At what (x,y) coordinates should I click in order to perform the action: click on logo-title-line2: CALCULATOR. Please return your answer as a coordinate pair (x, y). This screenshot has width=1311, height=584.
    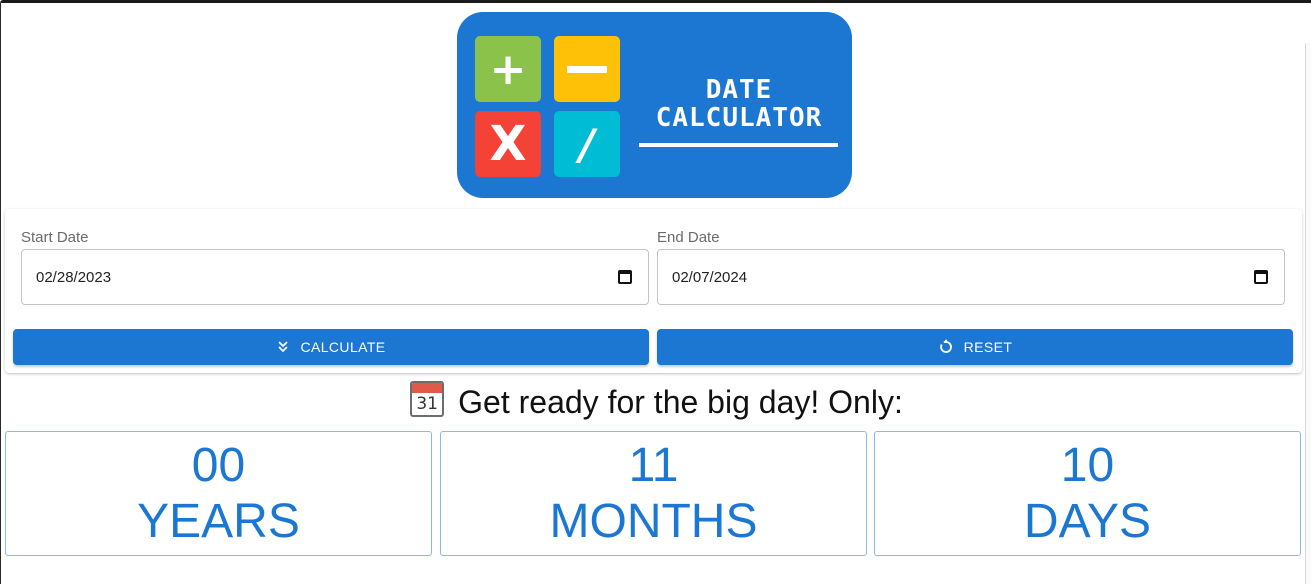
    Looking at the image, I should click on (739, 118).